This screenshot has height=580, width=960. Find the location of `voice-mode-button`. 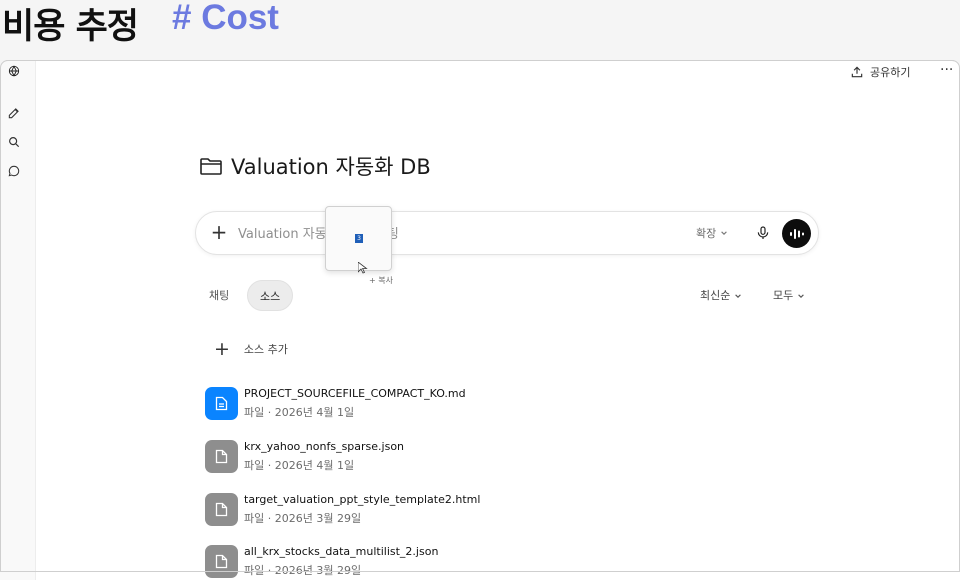

voice-mode-button is located at coordinates (796, 233).